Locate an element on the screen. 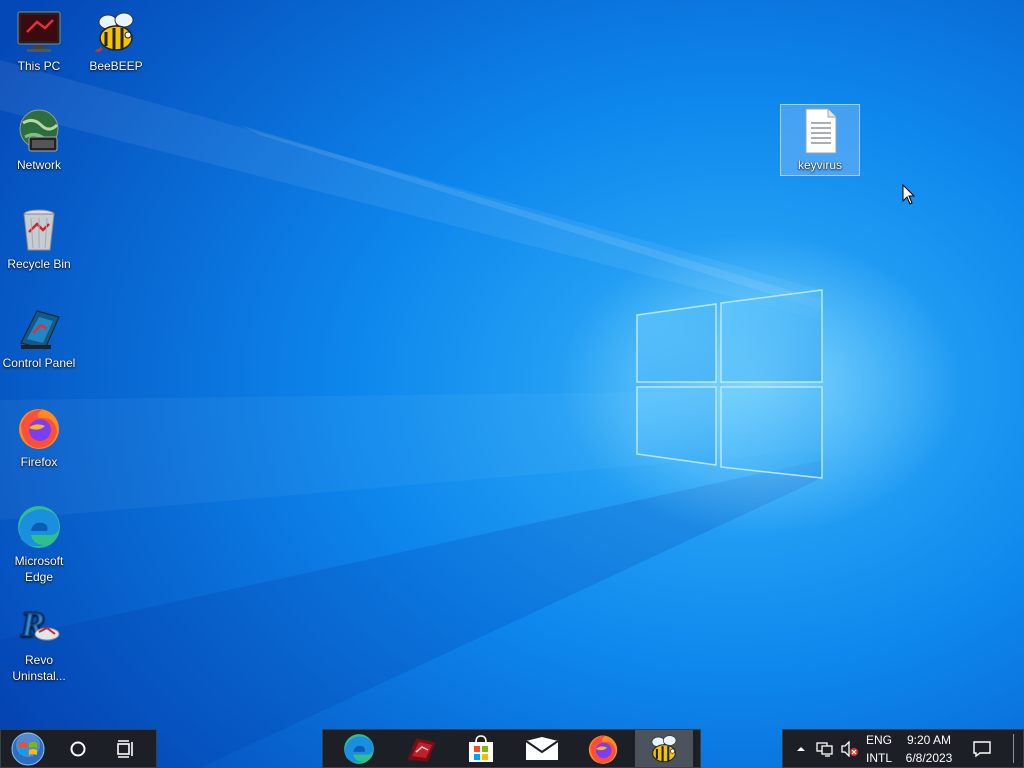 This screenshot has width=1024, height=768. task-view-button is located at coordinates (126, 748).